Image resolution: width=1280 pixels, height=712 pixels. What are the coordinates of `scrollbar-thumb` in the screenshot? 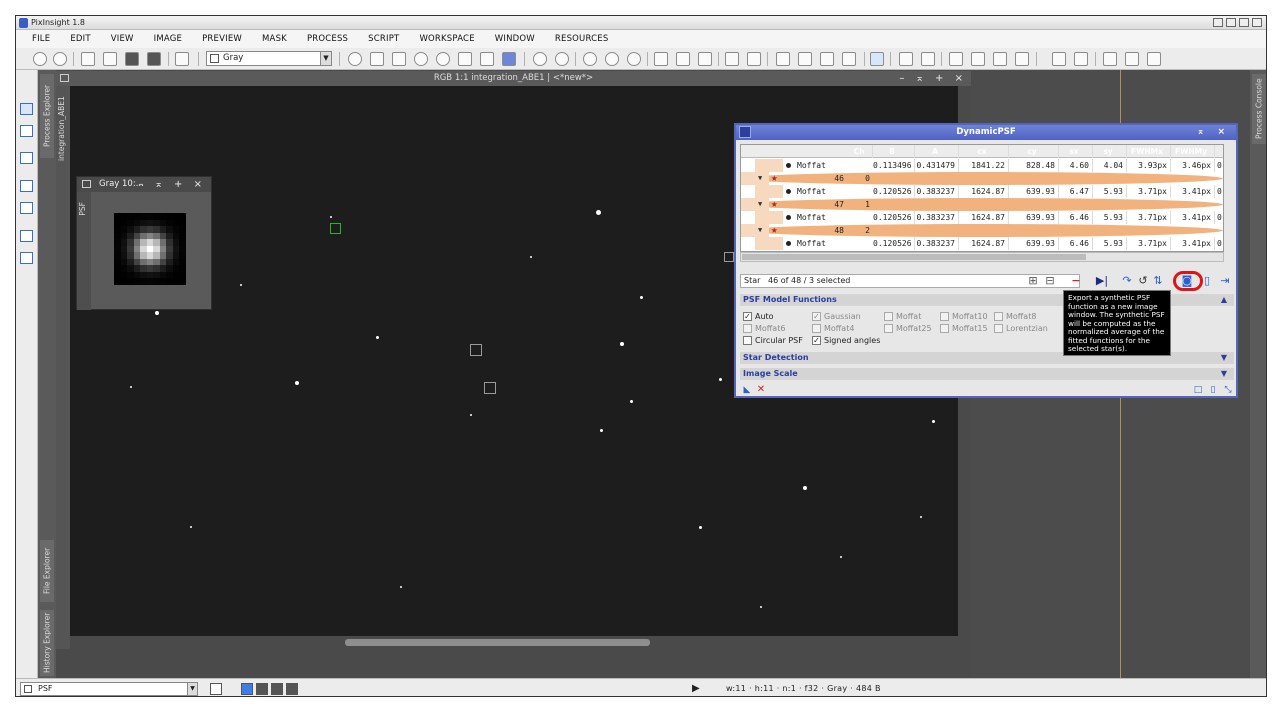 It's located at (497, 642).